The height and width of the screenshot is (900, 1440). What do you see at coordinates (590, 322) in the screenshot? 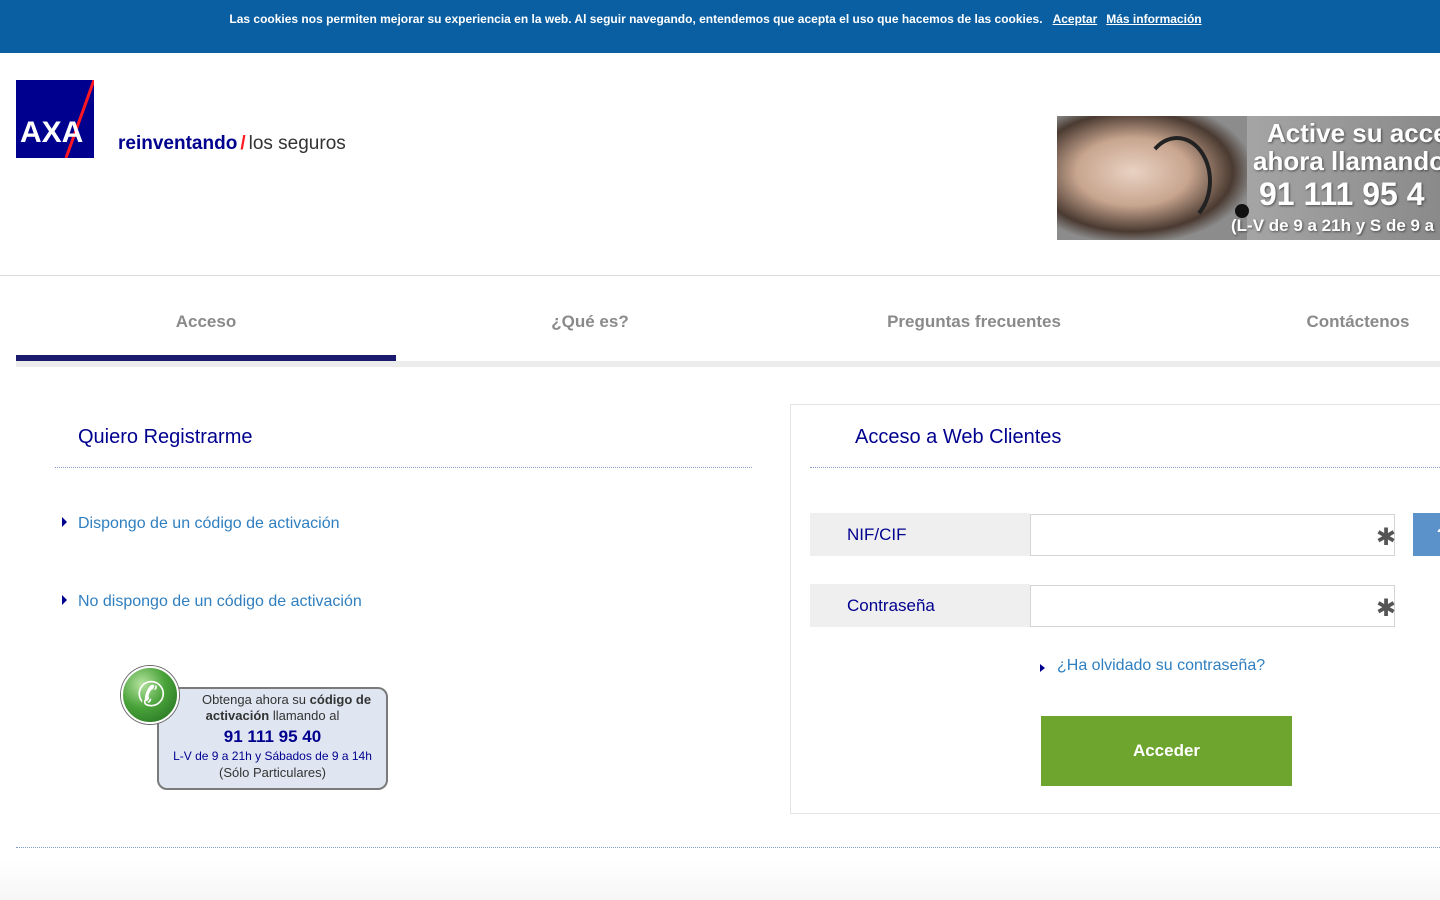
I see `tab-que-es: ¿Qué es?` at bounding box center [590, 322].